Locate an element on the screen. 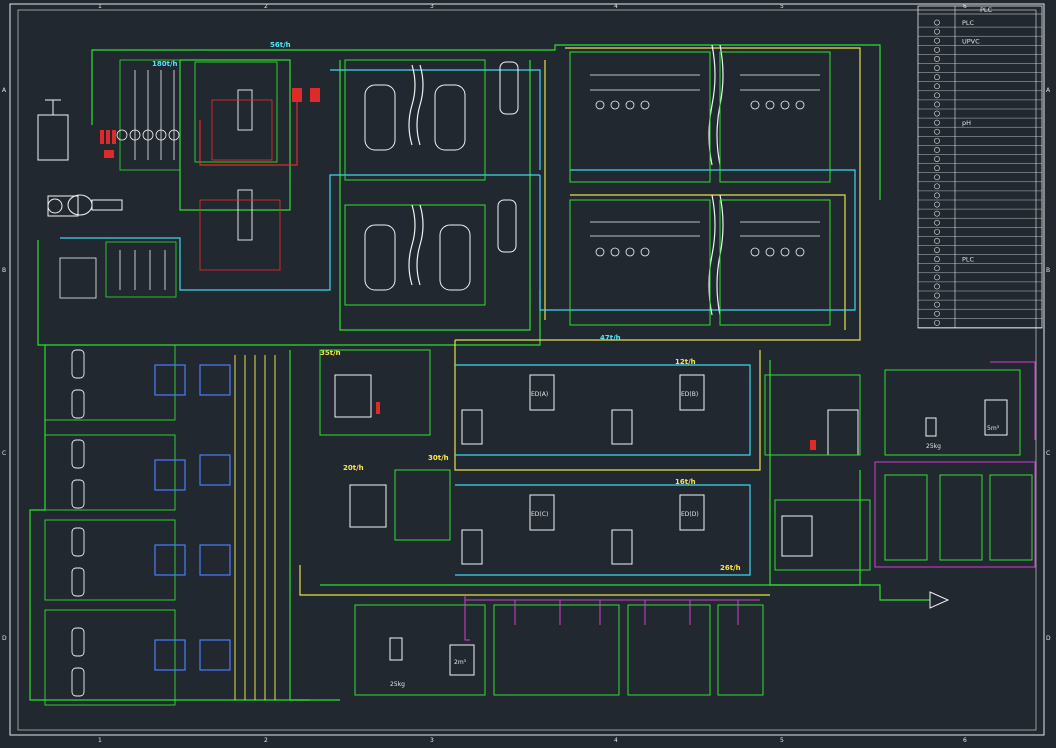 This screenshot has height=748, width=1056. flow-label-ro2: 20t/h is located at coordinates (353, 468).